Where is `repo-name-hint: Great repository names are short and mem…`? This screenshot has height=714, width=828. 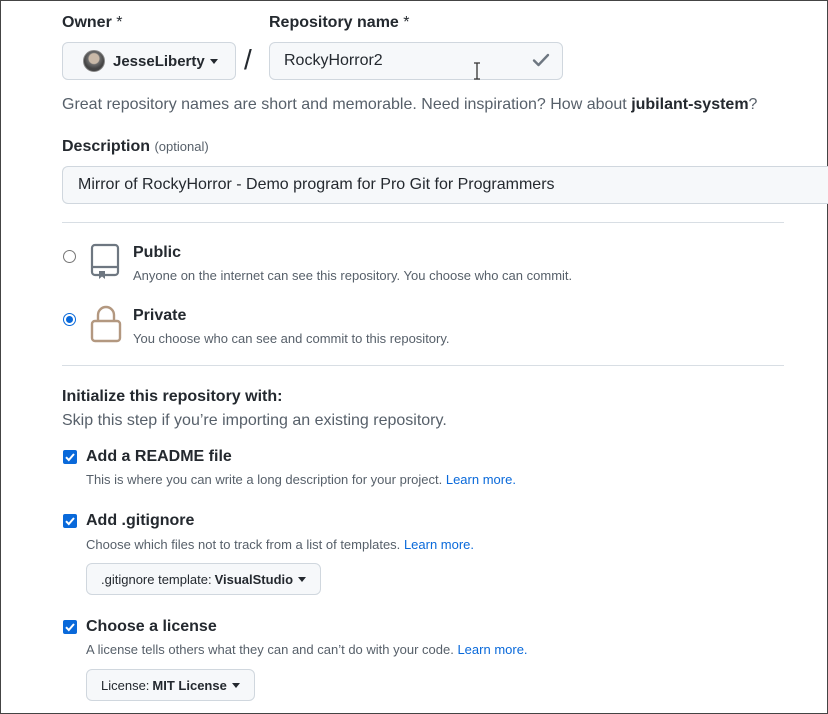
repo-name-hint: Great repository names are short and mem… is located at coordinates (410, 104).